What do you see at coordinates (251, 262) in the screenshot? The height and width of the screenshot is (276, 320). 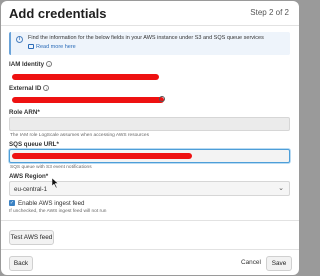 I see `cancel-button: Cancel` at bounding box center [251, 262].